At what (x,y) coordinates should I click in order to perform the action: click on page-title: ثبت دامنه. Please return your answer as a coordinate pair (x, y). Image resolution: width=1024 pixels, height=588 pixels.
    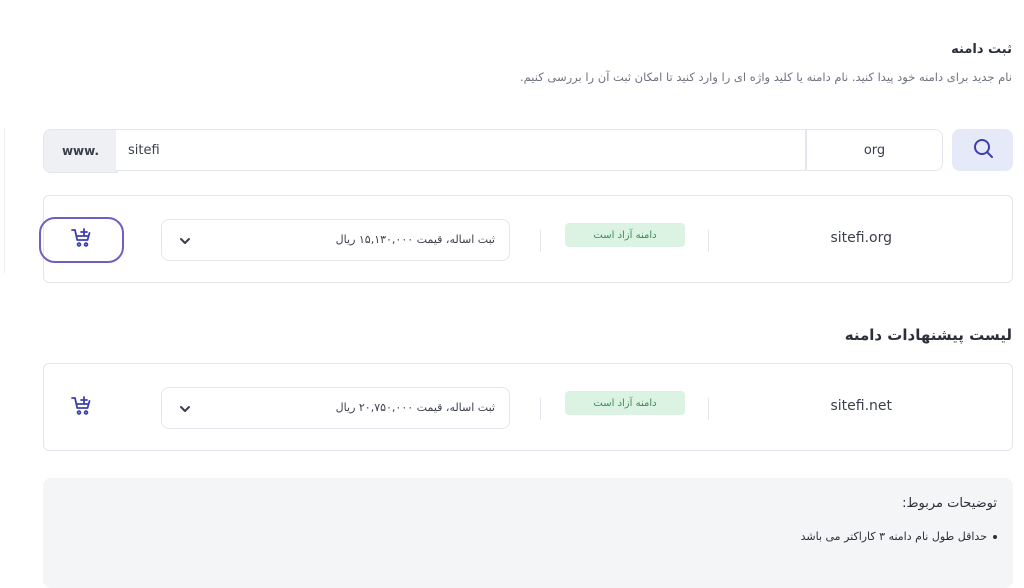
    Looking at the image, I should click on (981, 49).